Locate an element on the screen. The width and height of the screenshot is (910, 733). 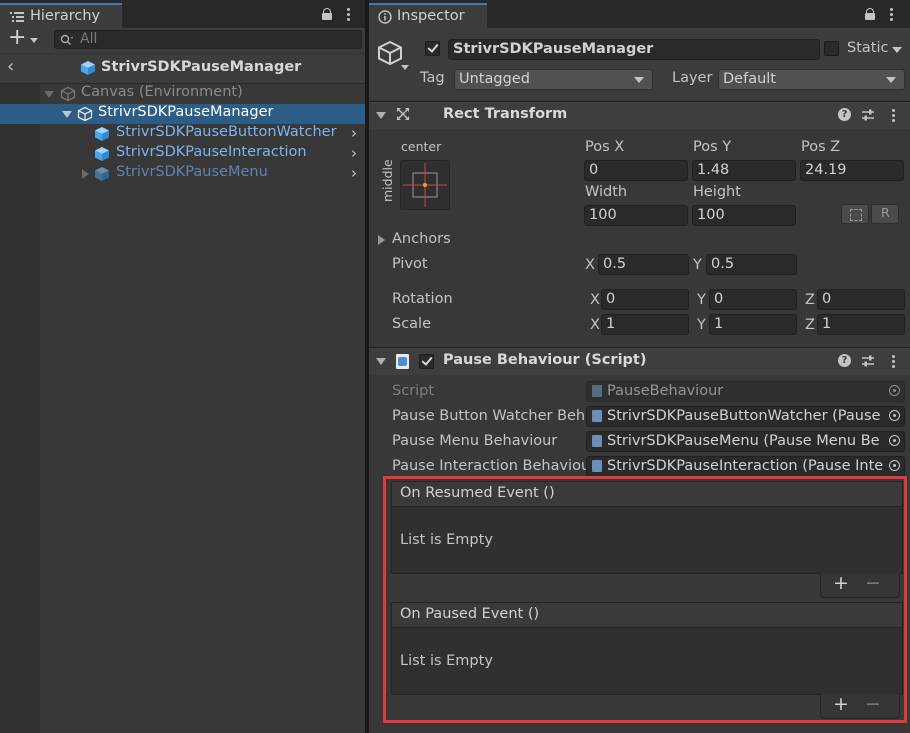
tree-item-interaction: StrivrSDKPauseInteraction › is located at coordinates (202, 154).